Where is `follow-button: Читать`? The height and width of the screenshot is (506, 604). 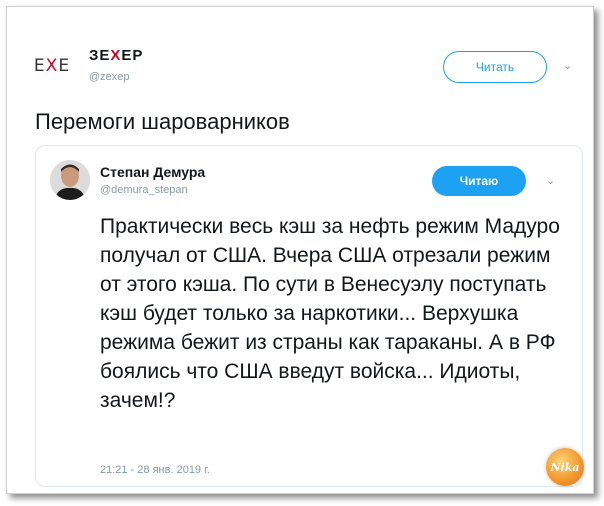 follow-button: Читать is located at coordinates (495, 67).